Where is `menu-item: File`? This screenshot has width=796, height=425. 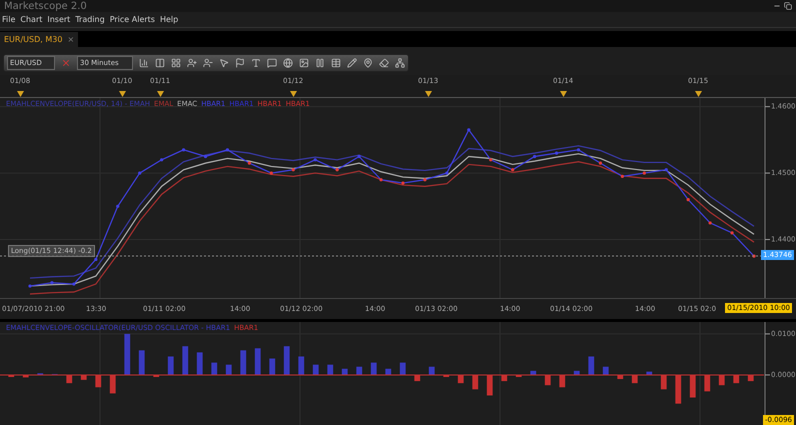
menu-item: File is located at coordinates (9, 19).